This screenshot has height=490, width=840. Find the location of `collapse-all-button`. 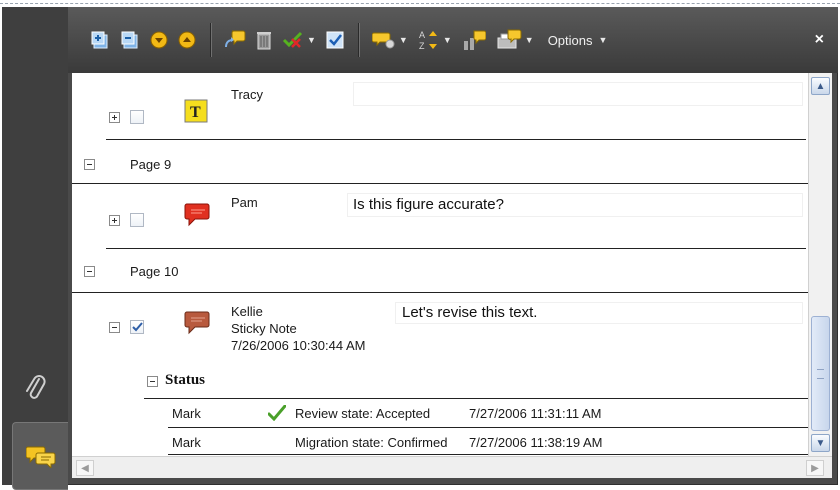

collapse-all-button is located at coordinates (130, 40).